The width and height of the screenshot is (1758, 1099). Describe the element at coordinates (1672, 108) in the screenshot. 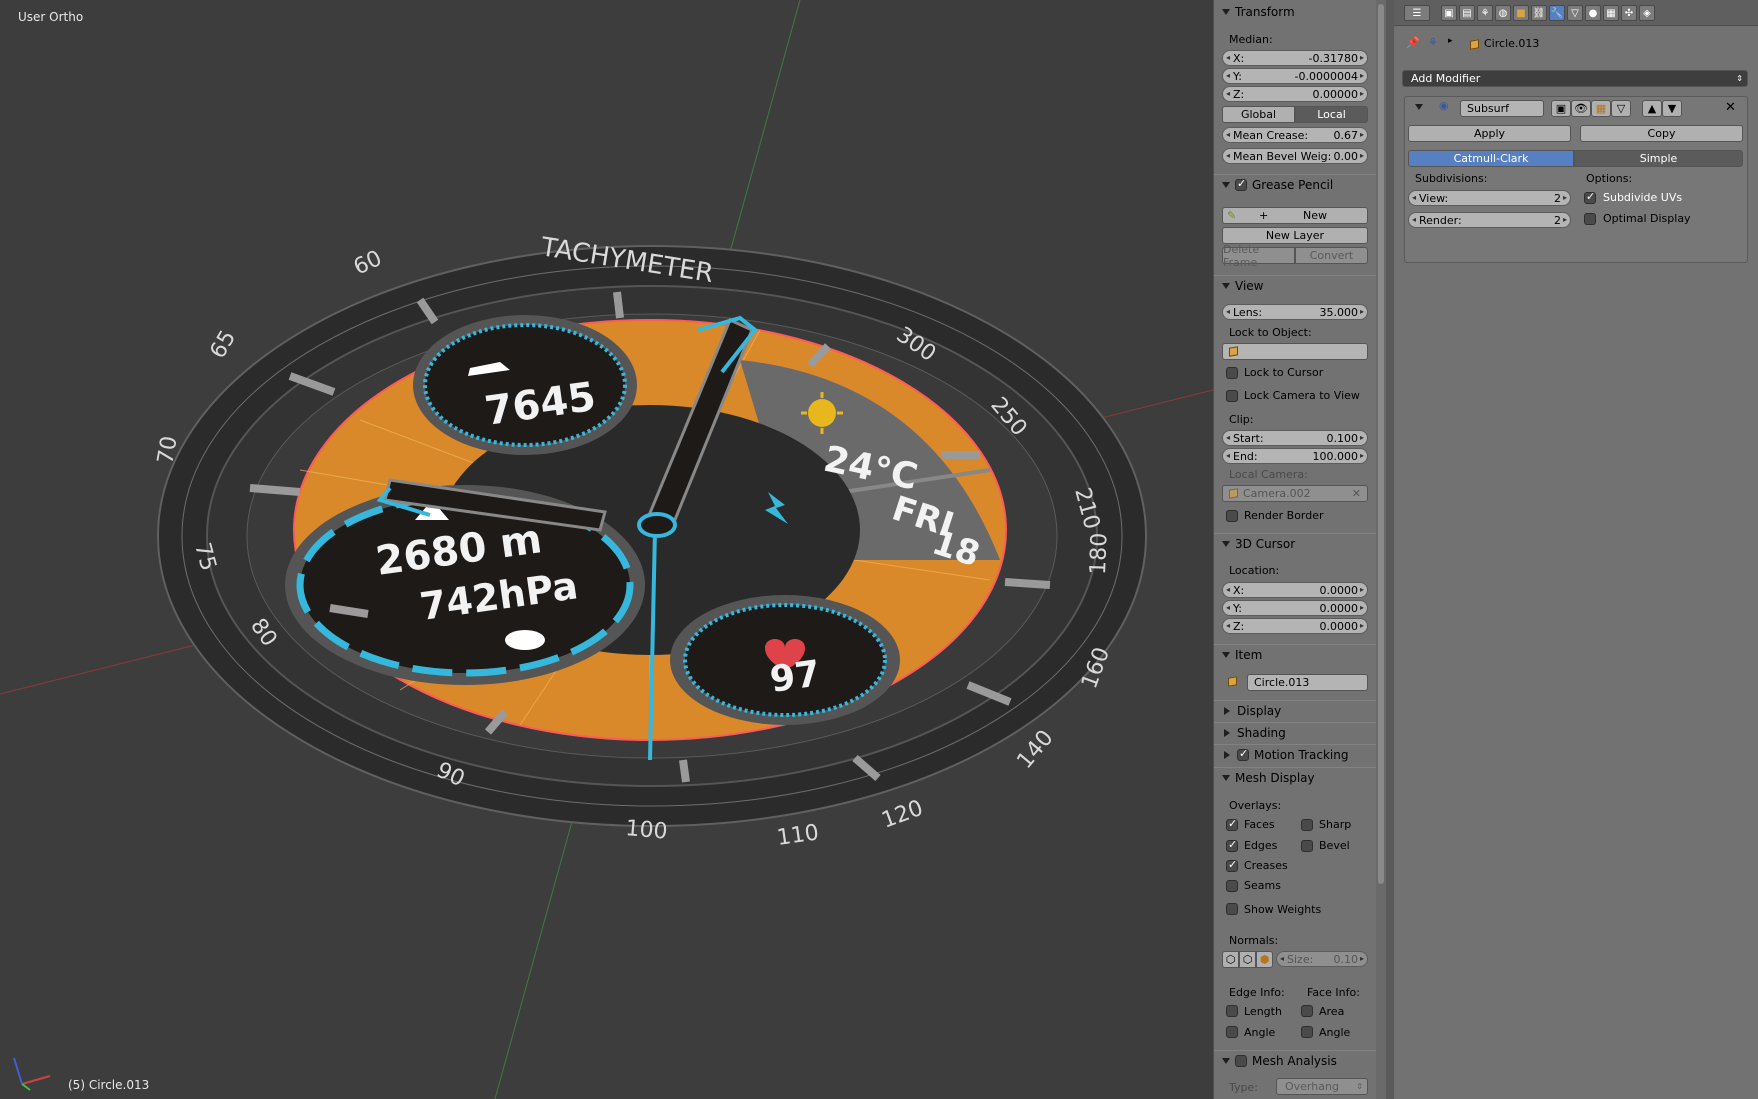

I see `move-down-icon: ▼` at that location.